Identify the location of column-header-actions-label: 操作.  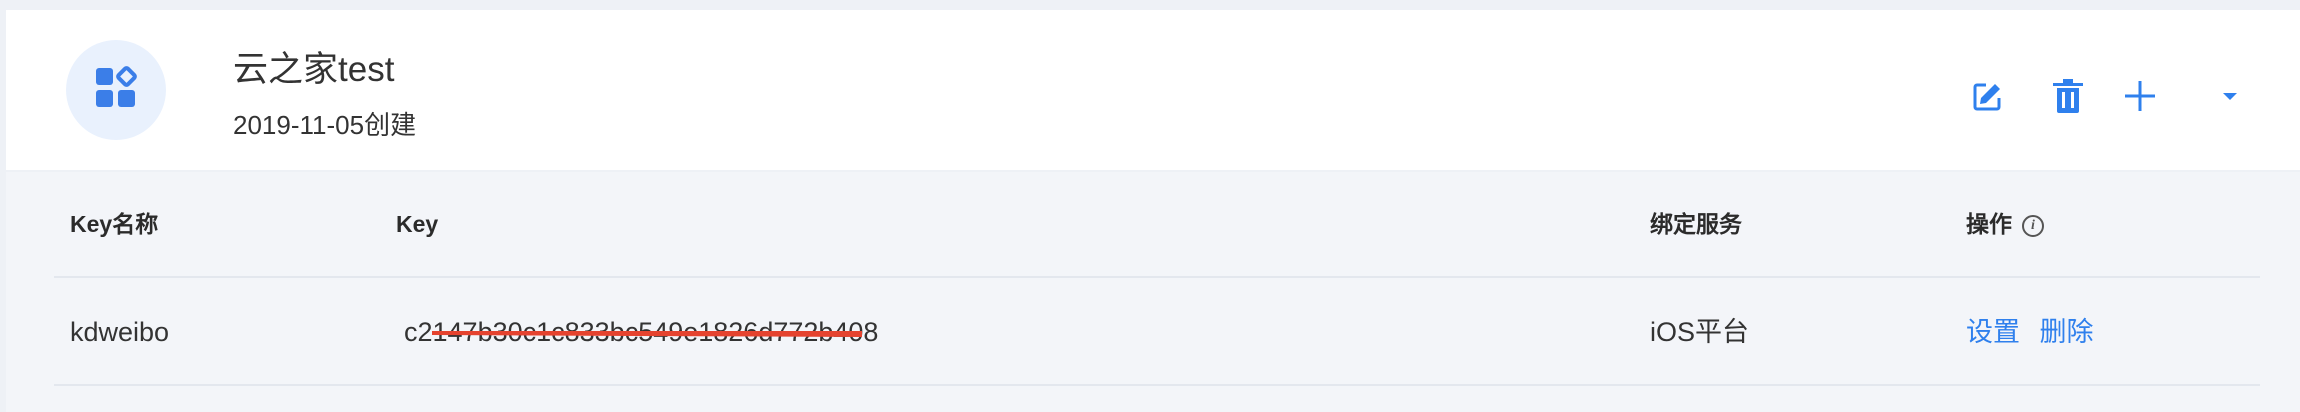
(1989, 224).